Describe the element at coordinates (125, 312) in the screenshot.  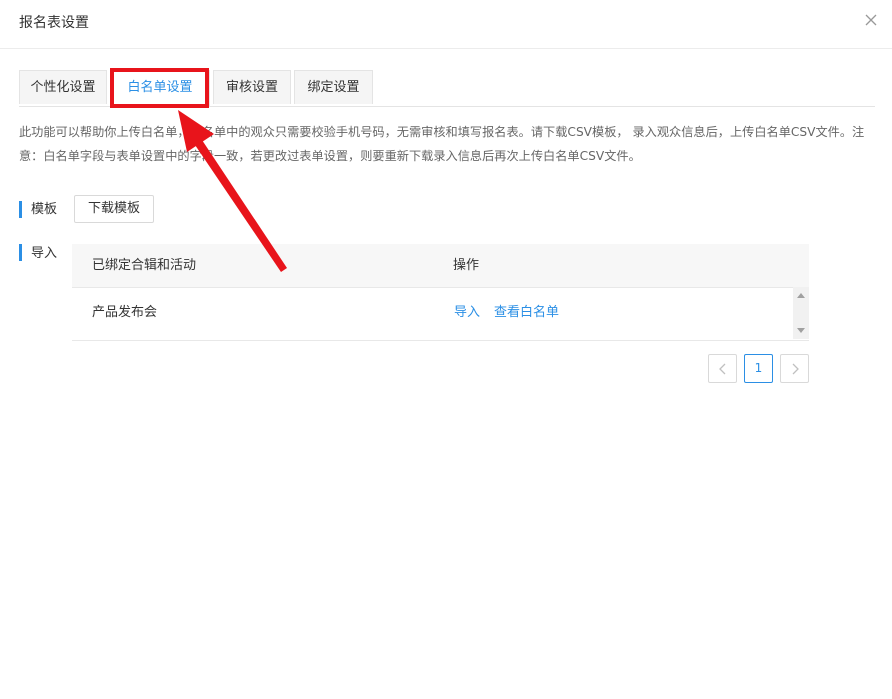
I see `activity-name: 产品发布会` at that location.